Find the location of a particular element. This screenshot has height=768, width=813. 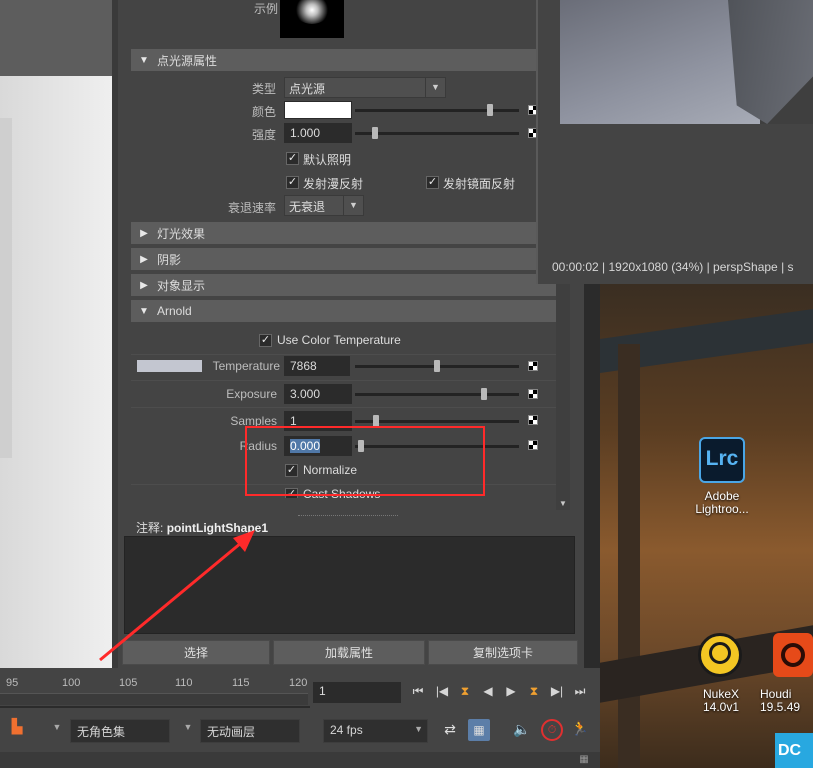

annotation-arrow-icon is located at coordinates (177, 596).